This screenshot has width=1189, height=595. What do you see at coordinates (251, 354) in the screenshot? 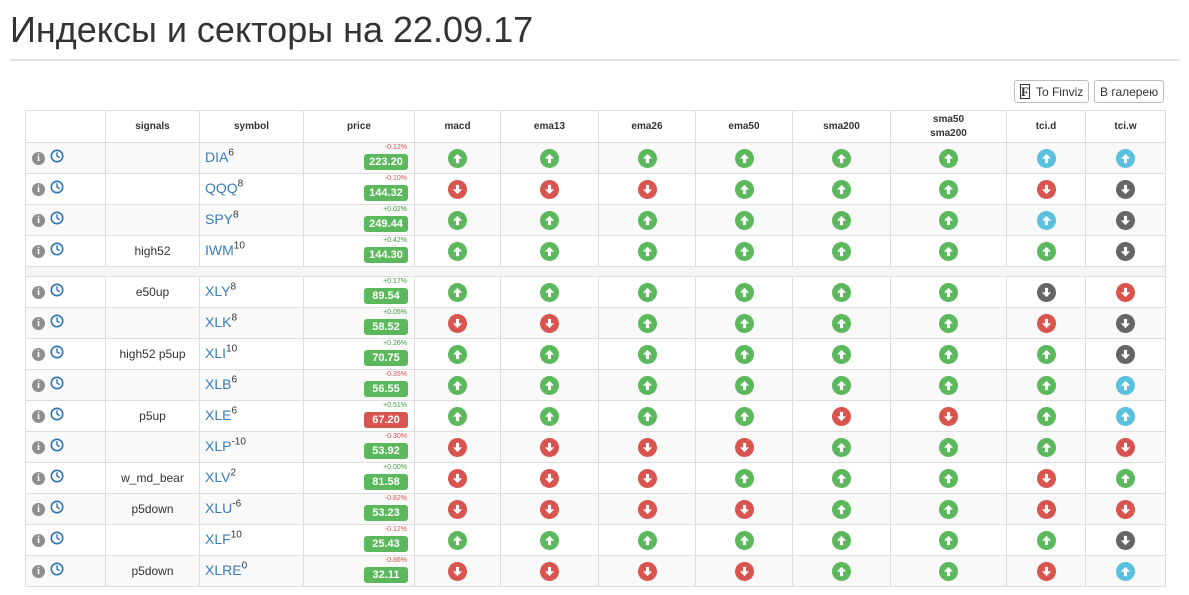
I see `symbol-cell: XLI10` at bounding box center [251, 354].